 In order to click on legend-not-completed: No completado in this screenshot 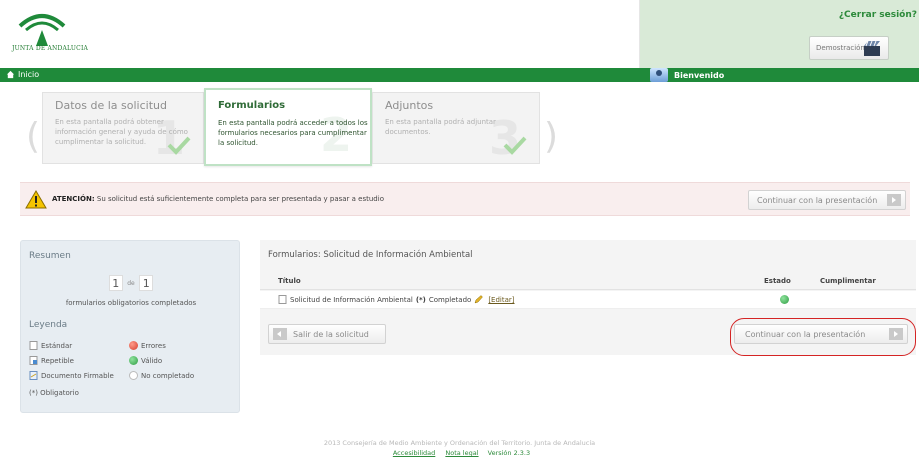, I will do `click(161, 375)`.